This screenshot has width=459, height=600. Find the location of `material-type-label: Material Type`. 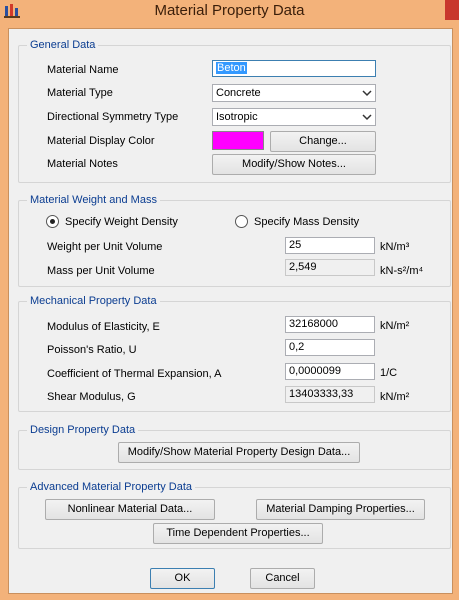

material-type-label: Material Type is located at coordinates (80, 93).